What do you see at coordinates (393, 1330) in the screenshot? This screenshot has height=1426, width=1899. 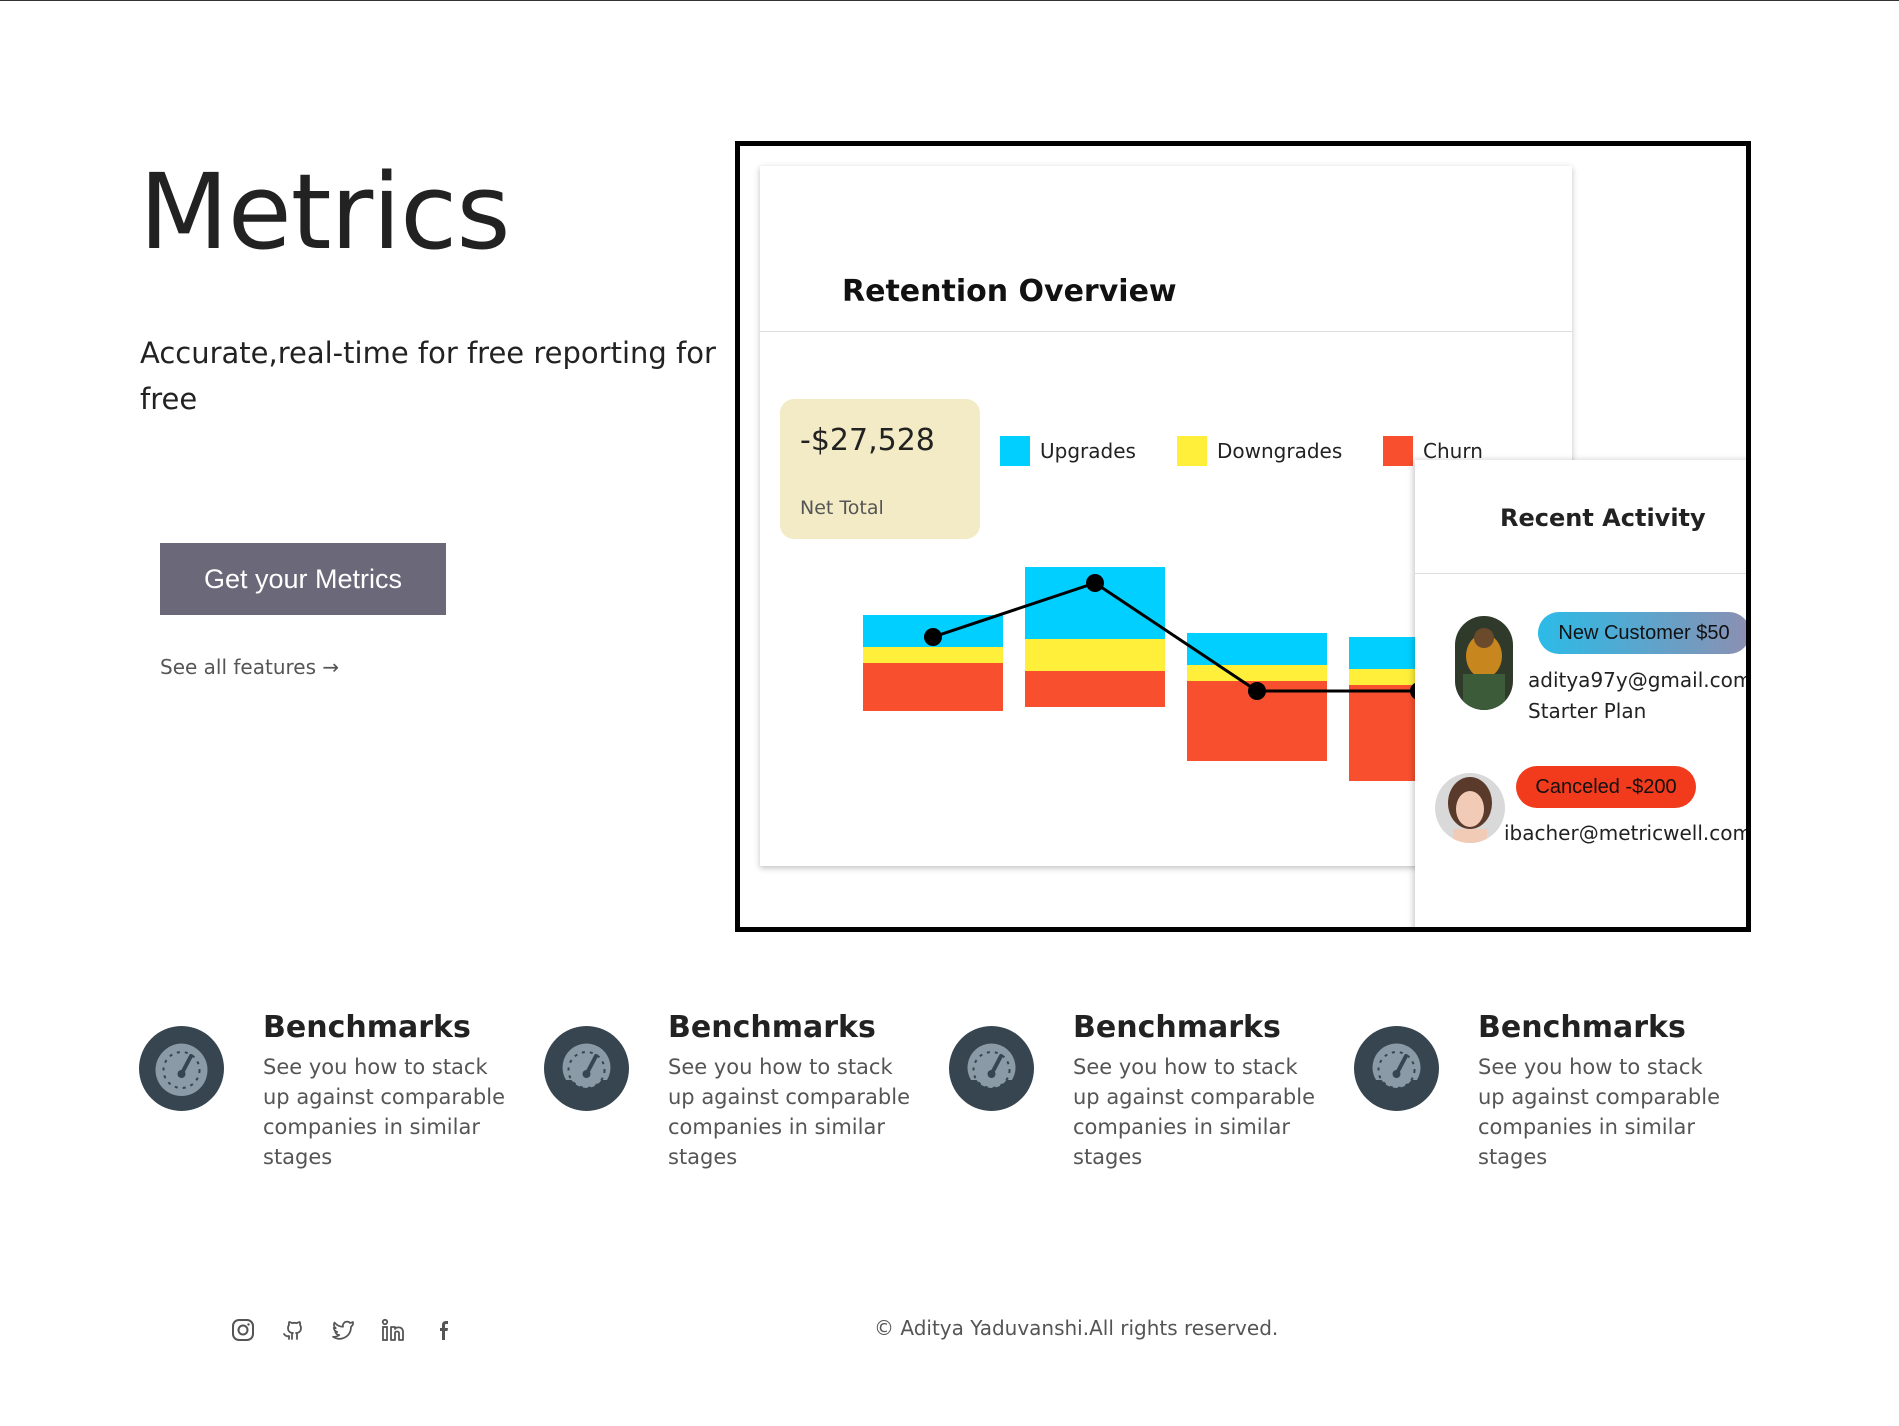 I see `linkedin-icon` at bounding box center [393, 1330].